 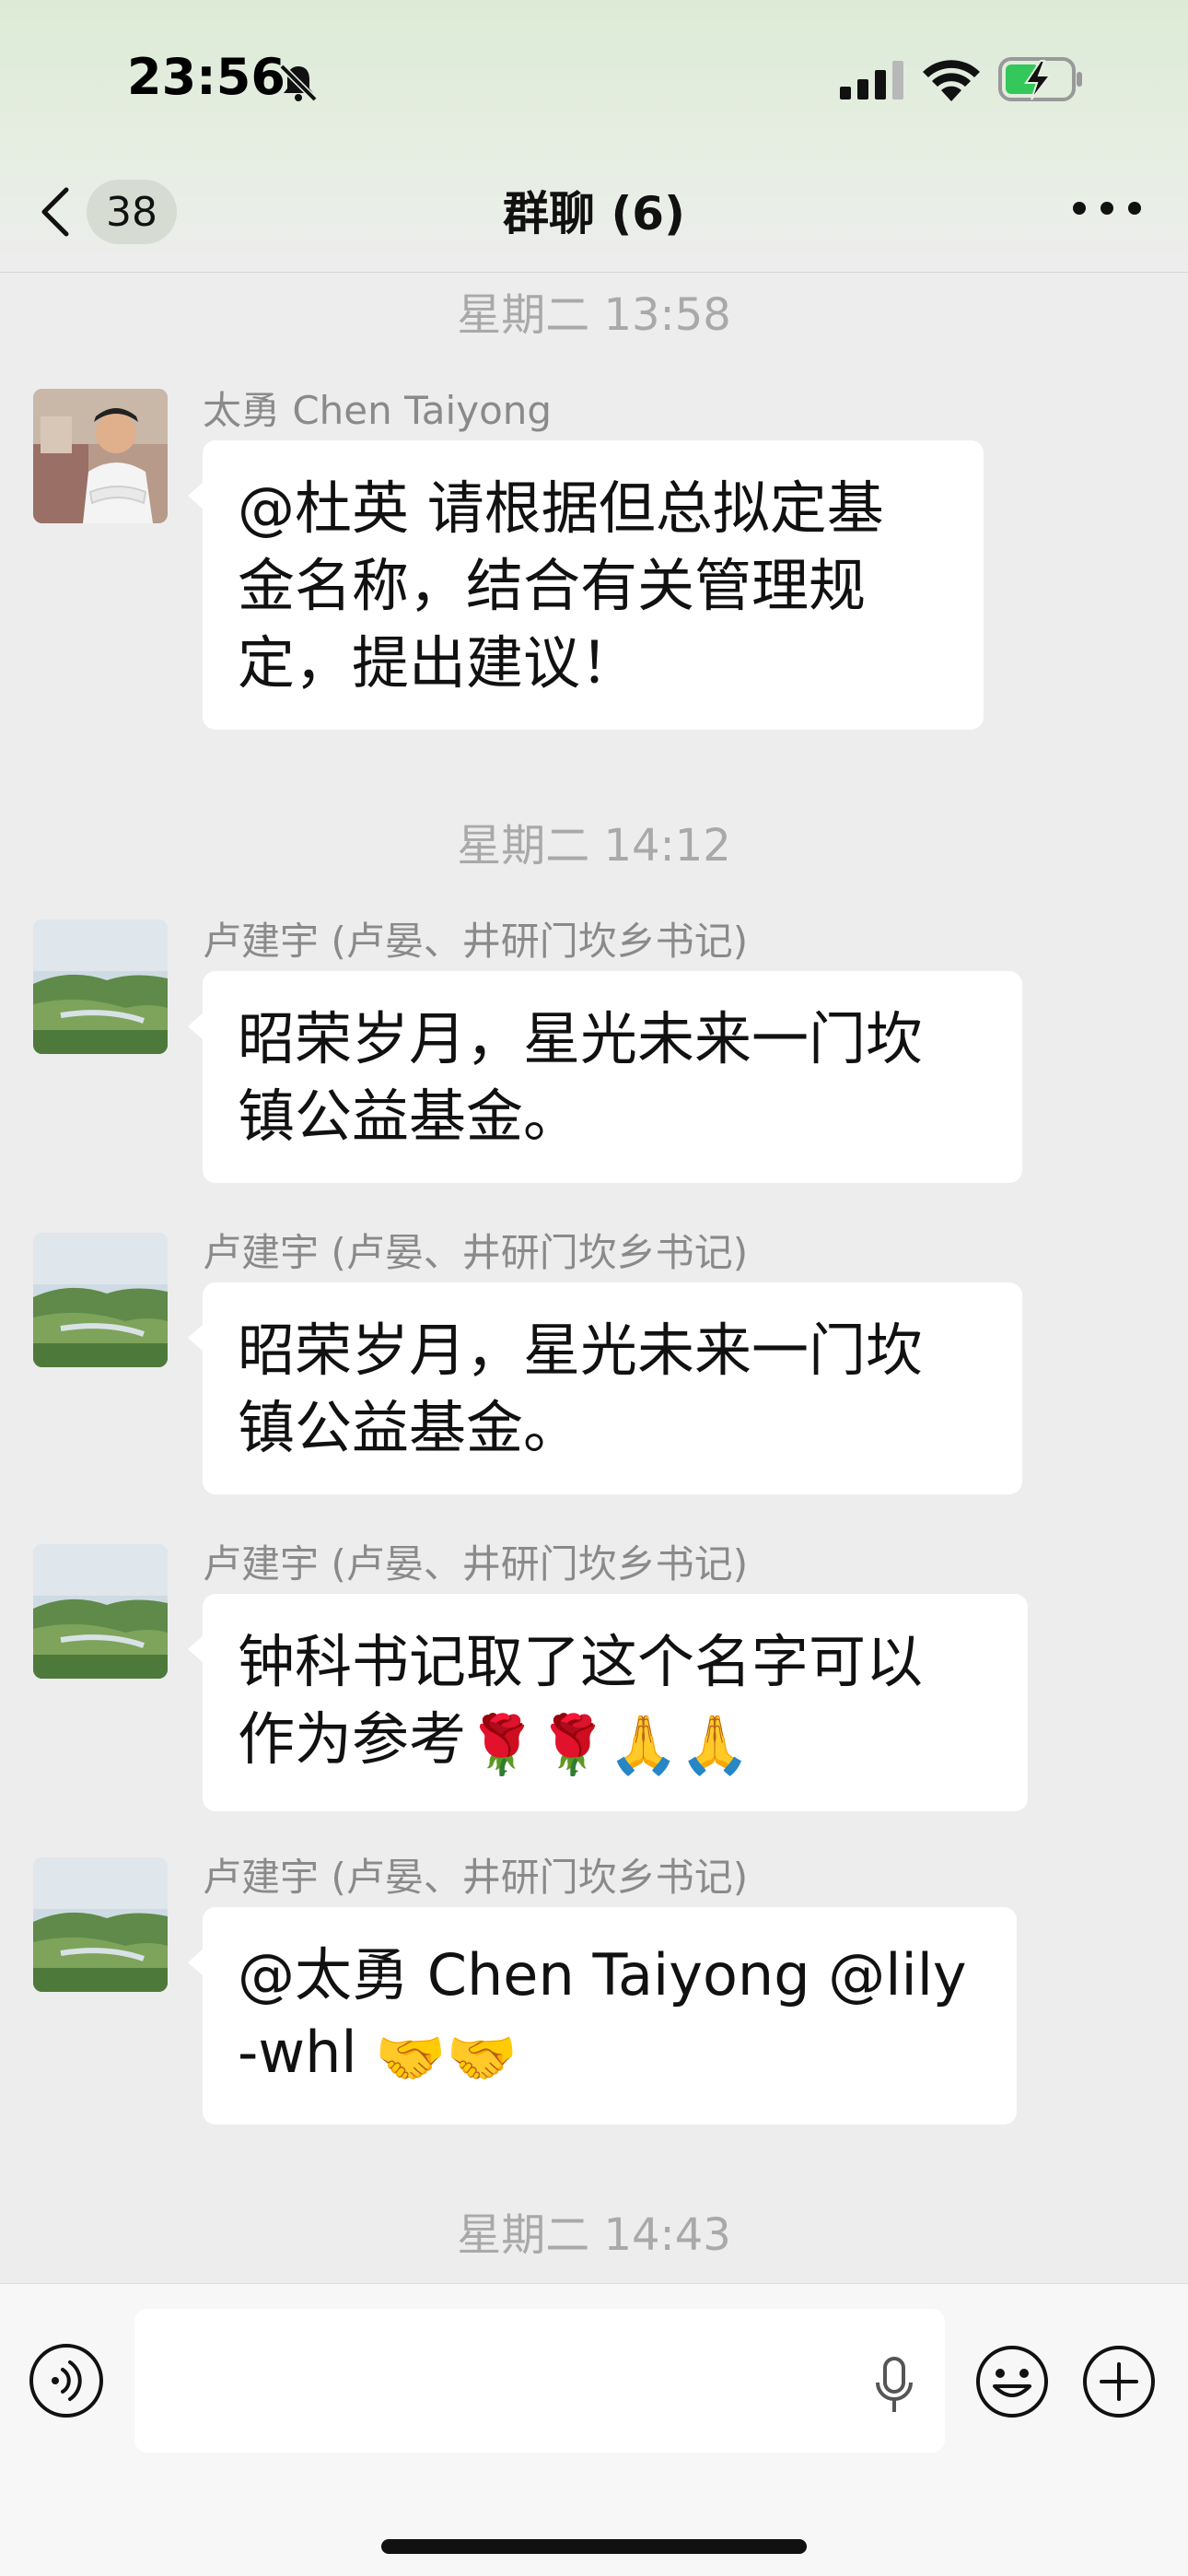 What do you see at coordinates (561, 508) in the screenshot?
I see `message-line: @杜英 请根据但总拟定基` at bounding box center [561, 508].